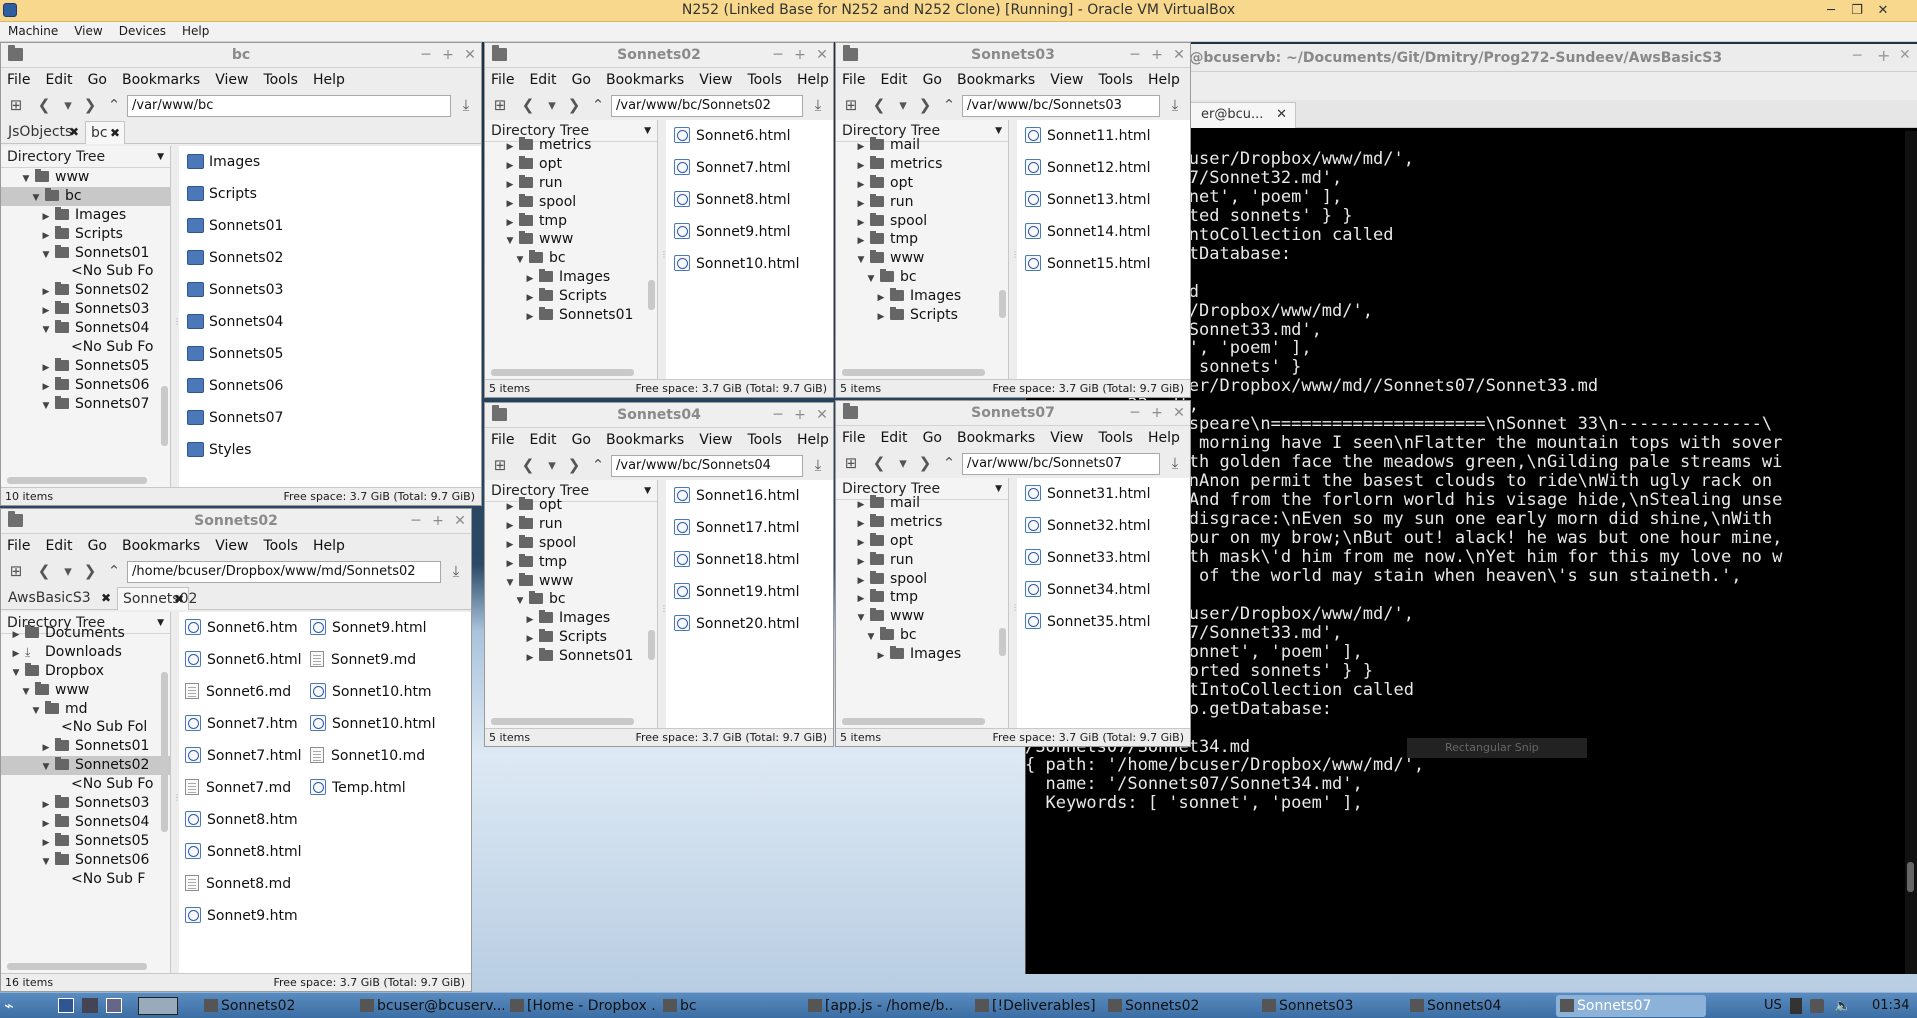 The width and height of the screenshot is (1917, 1018). Describe the element at coordinates (243, 852) in the screenshot. I see `file-item: Sonnet8.html` at that location.